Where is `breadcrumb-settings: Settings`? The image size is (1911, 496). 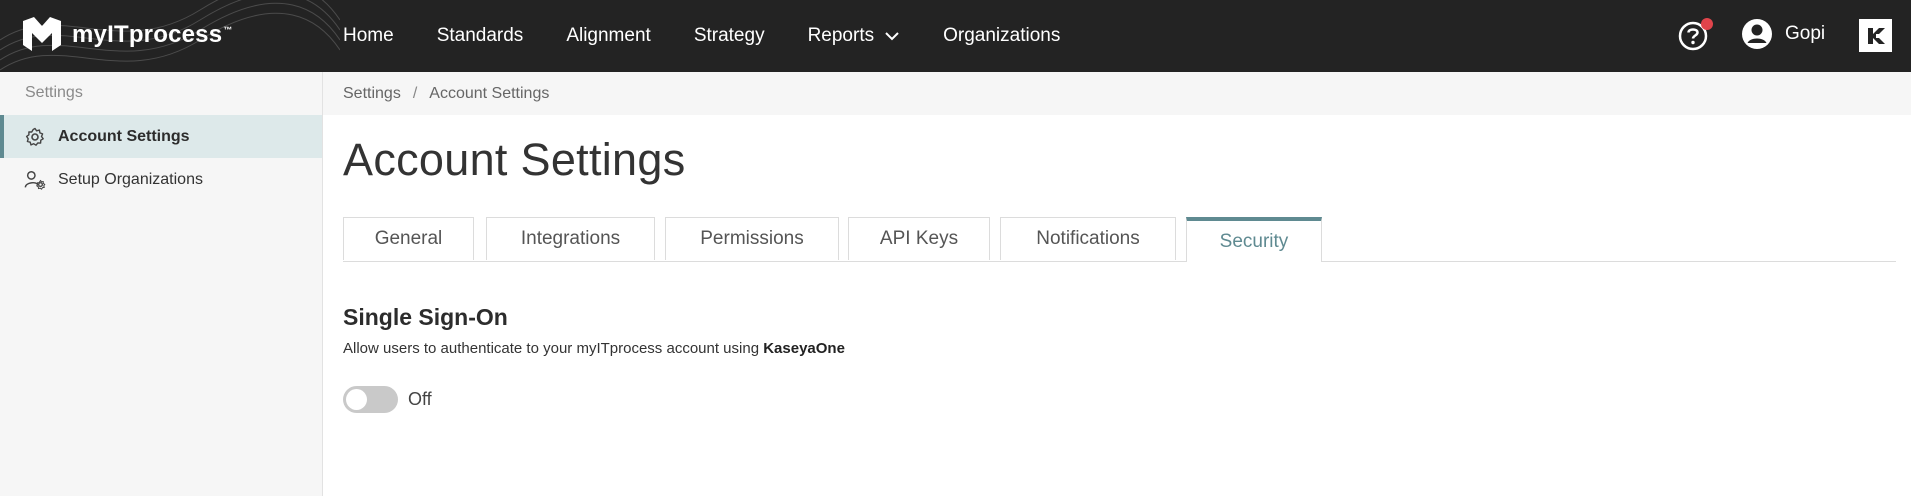
breadcrumb-settings: Settings is located at coordinates (372, 94).